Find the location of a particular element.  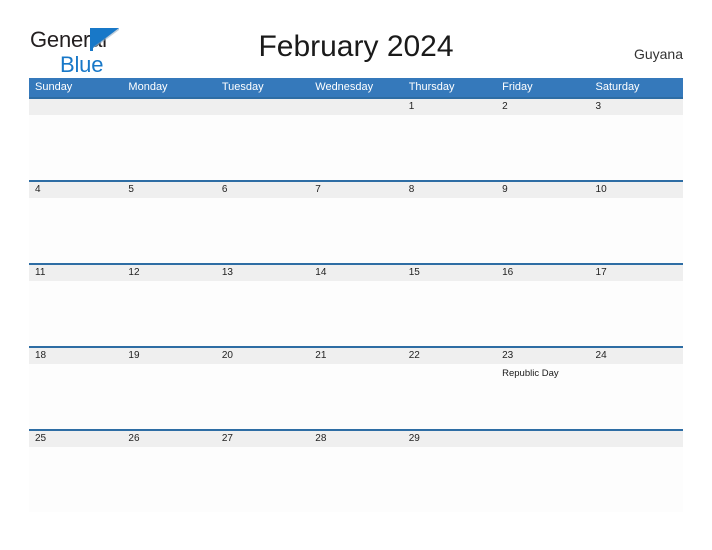

page-title: February 2024 is located at coordinates (356, 46).